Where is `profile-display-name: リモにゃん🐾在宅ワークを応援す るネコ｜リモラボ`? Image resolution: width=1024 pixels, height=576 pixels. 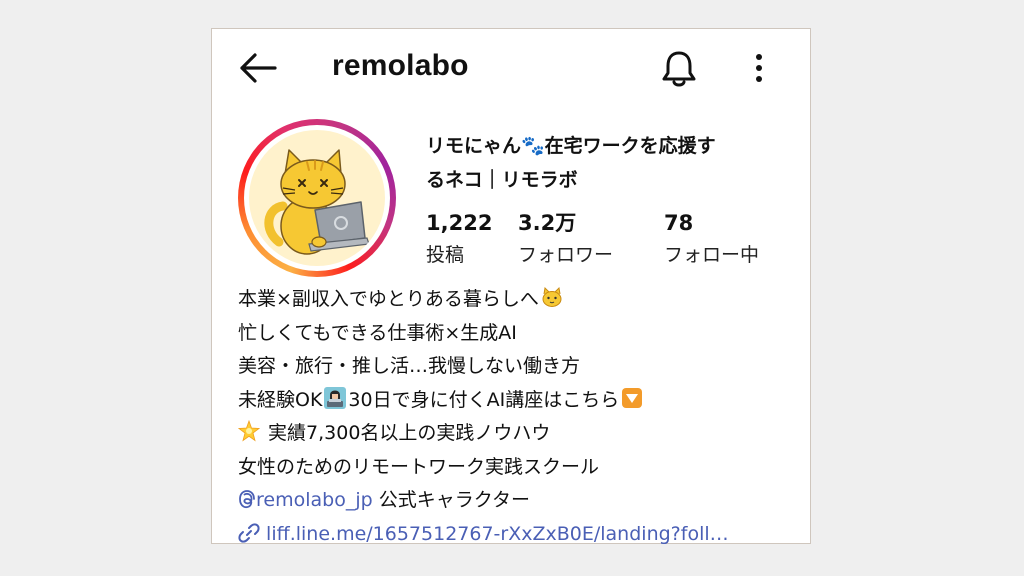 profile-display-name: リモにゃん🐾在宅ワークを応援す るネコ｜リモラボ is located at coordinates (606, 163).